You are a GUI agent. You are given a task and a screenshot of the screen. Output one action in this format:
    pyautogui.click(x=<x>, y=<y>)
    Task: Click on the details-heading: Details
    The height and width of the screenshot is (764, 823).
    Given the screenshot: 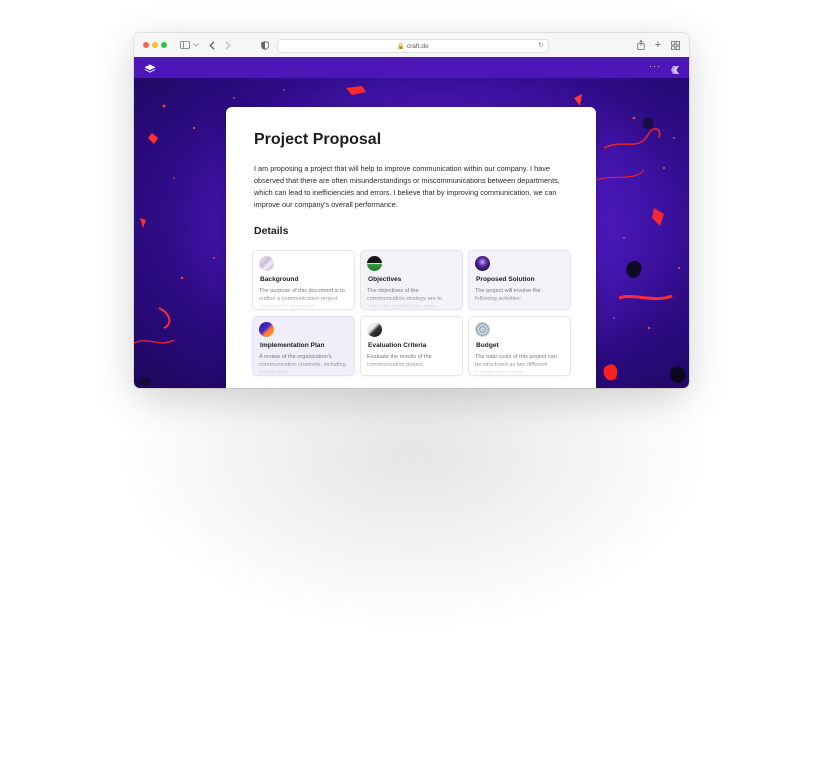 What is the action you would take?
    pyautogui.click(x=271, y=231)
    